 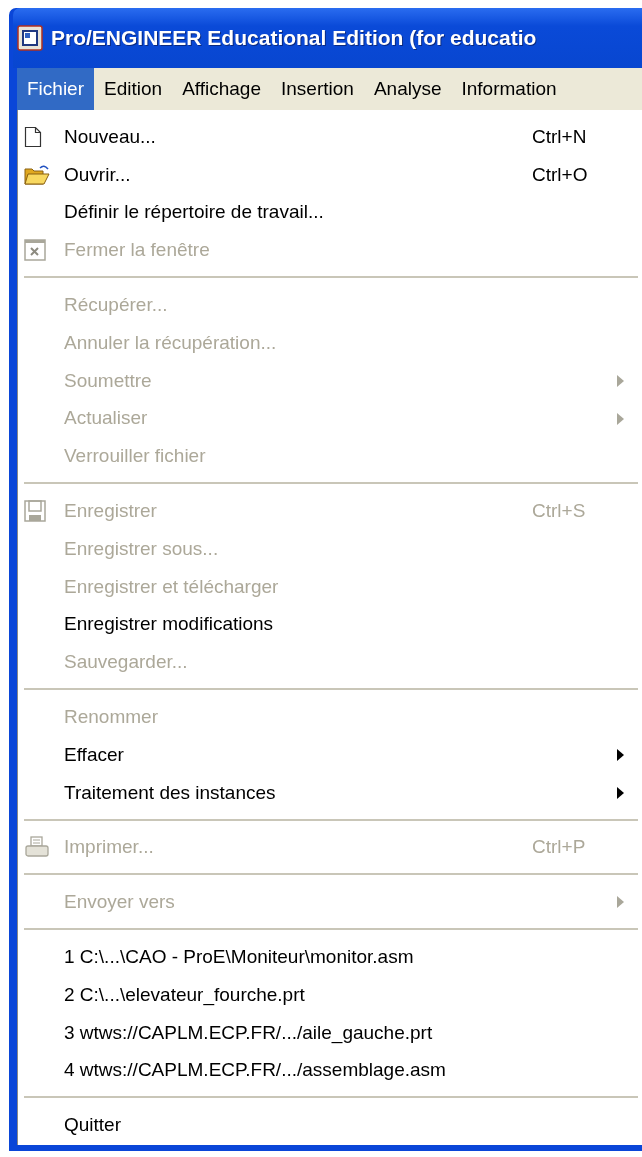 What do you see at coordinates (330, 994) in the screenshot?
I see `menu-item: 2 C:\...\elevateur_fourche.prt` at bounding box center [330, 994].